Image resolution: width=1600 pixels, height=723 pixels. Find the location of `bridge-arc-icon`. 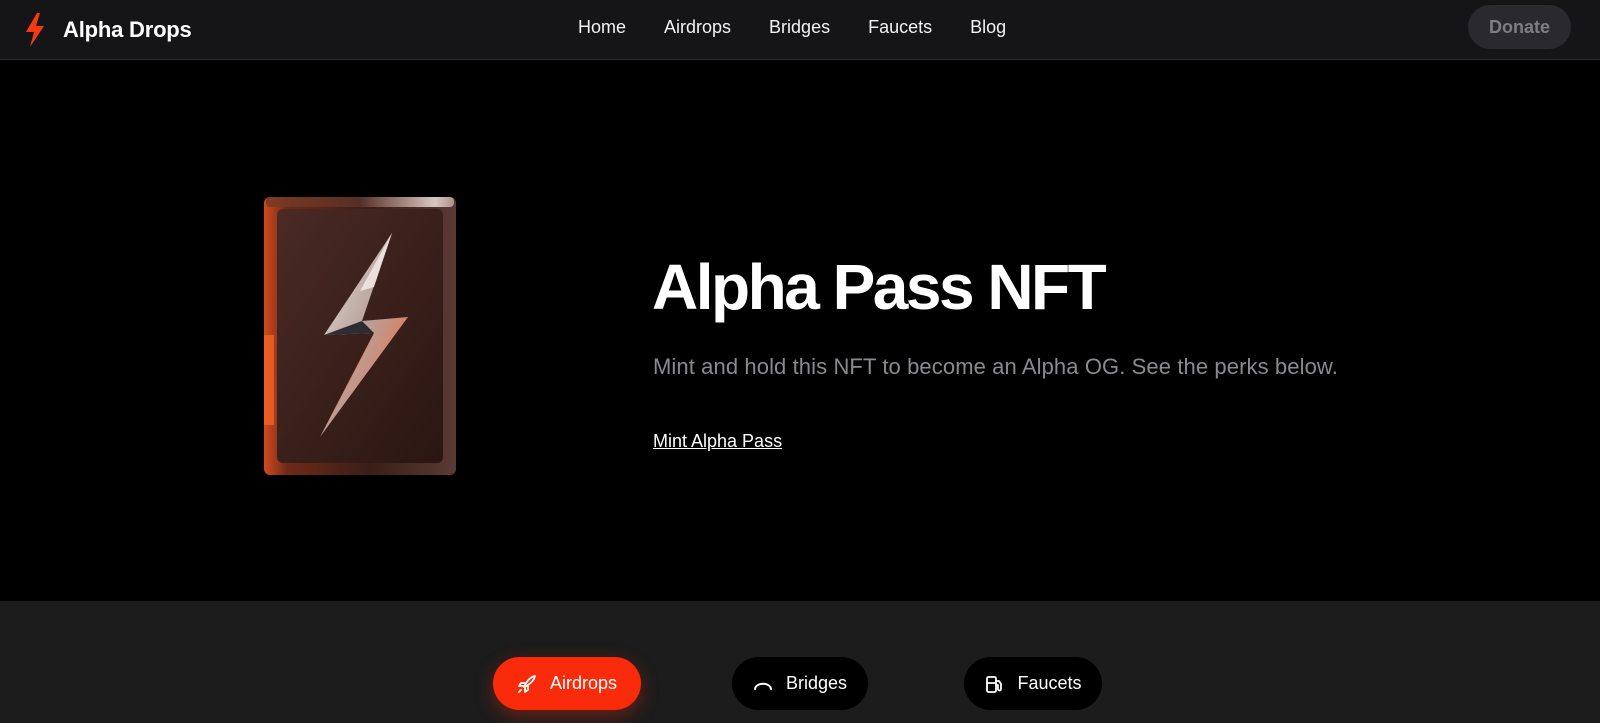

bridge-arc-icon is located at coordinates (762, 686).